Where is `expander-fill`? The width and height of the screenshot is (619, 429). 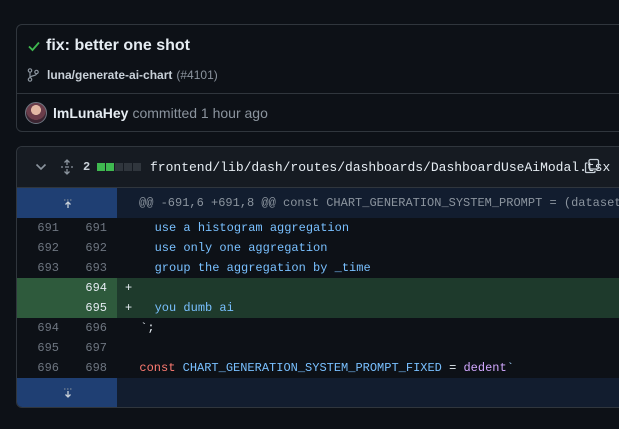
expander-fill is located at coordinates (368, 392).